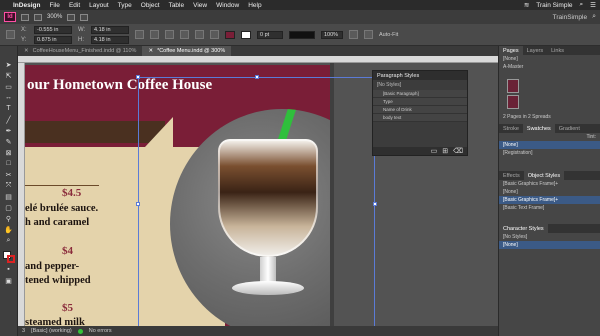 This screenshot has height=336, width=600. What do you see at coordinates (54, 5) in the screenshot?
I see `menu-file: File` at bounding box center [54, 5].